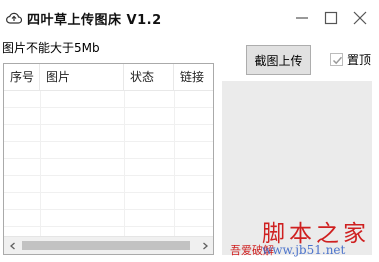 The width and height of the screenshot is (379, 262). What do you see at coordinates (359, 59) in the screenshot?
I see `pin-on-top-label: 置顶` at bounding box center [359, 59].